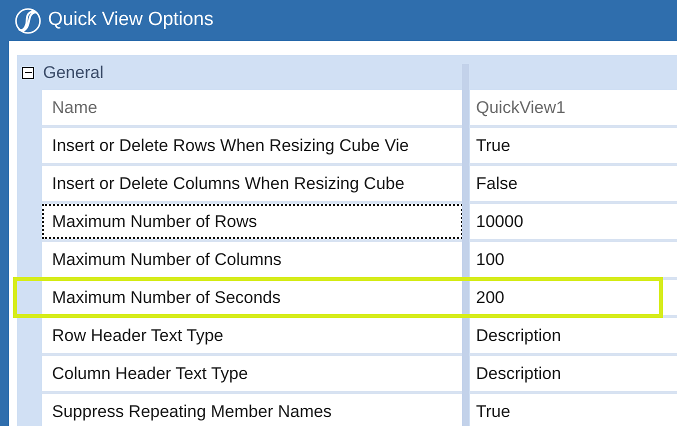 The height and width of the screenshot is (426, 677). What do you see at coordinates (497, 183) in the screenshot?
I see `property-value: False` at bounding box center [497, 183].